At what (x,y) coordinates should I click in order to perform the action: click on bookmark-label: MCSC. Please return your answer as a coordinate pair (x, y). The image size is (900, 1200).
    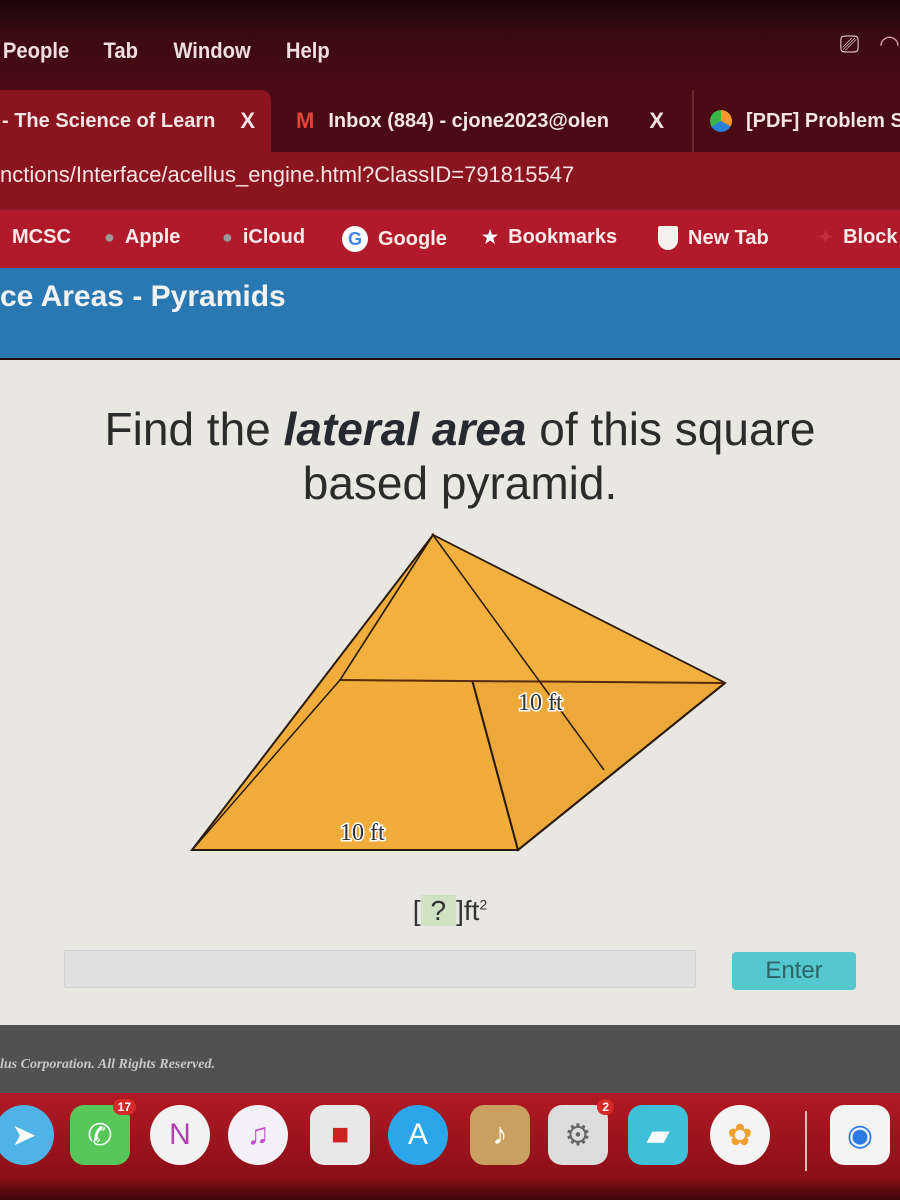
    Looking at the image, I should click on (41, 237).